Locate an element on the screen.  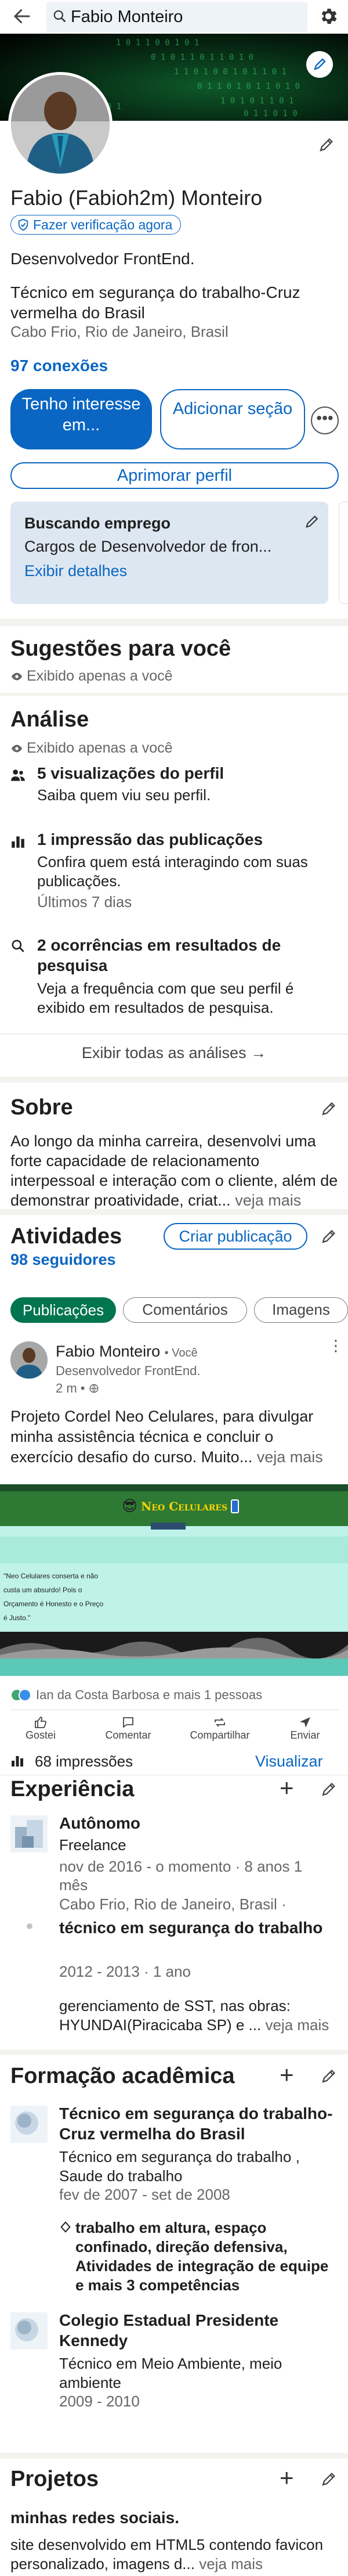
suggestions-visibility: Exibido apenas a você is located at coordinates (91, 676).